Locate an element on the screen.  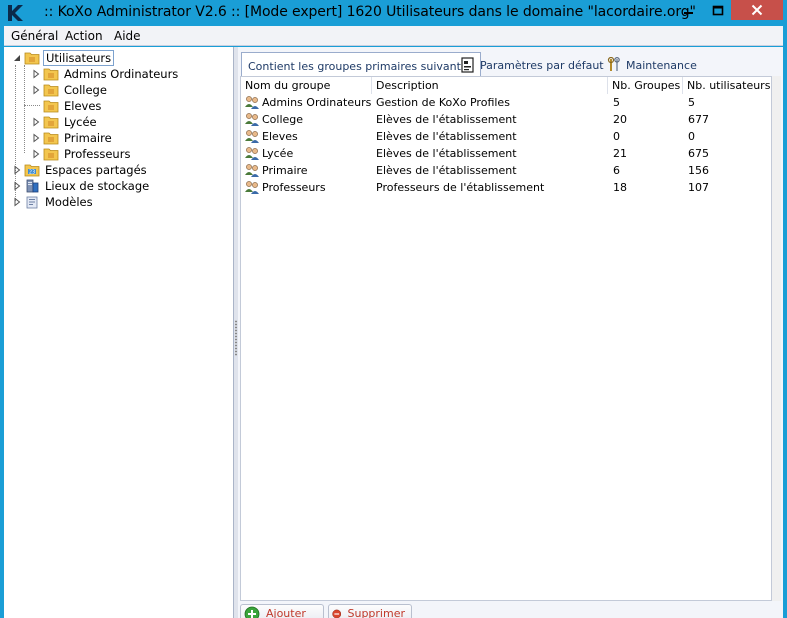
group-count: 0 is located at coordinates (616, 136).